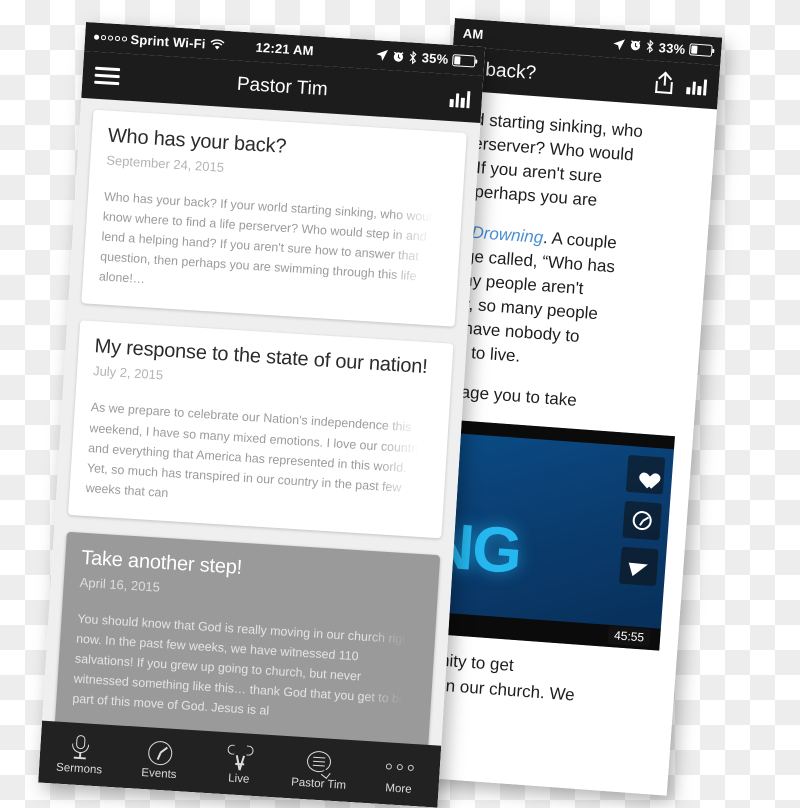 This screenshot has width=800, height=808. I want to click on tab-label: Sermons, so click(79, 768).